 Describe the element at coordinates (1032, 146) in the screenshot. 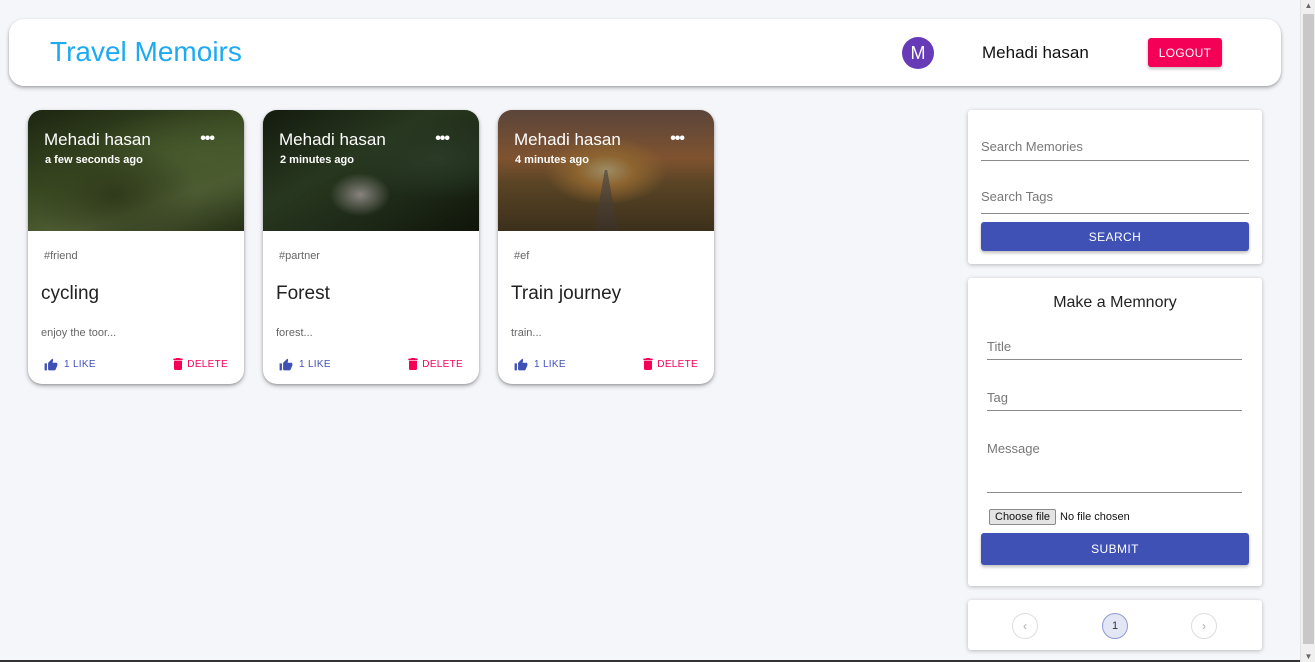

I see `search-memories-placeholder: Search Memories` at that location.